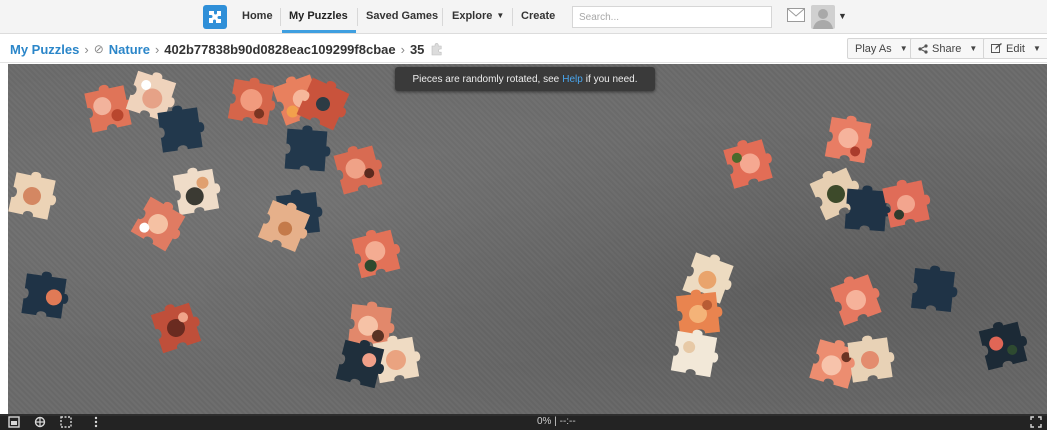 The image size is (1047, 430). What do you see at coordinates (96, 422) in the screenshot?
I see `more-options-icon` at bounding box center [96, 422].